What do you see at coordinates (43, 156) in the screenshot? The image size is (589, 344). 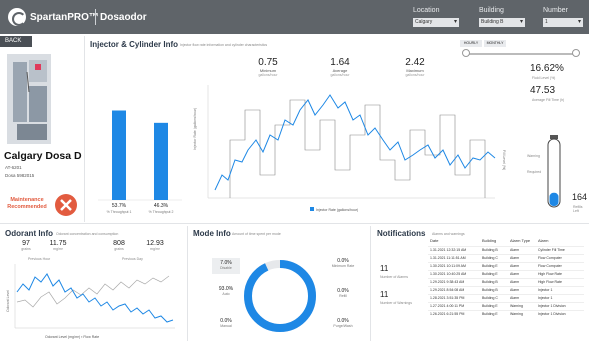 I see `device-name: Calgary Dosa D` at bounding box center [43, 156].